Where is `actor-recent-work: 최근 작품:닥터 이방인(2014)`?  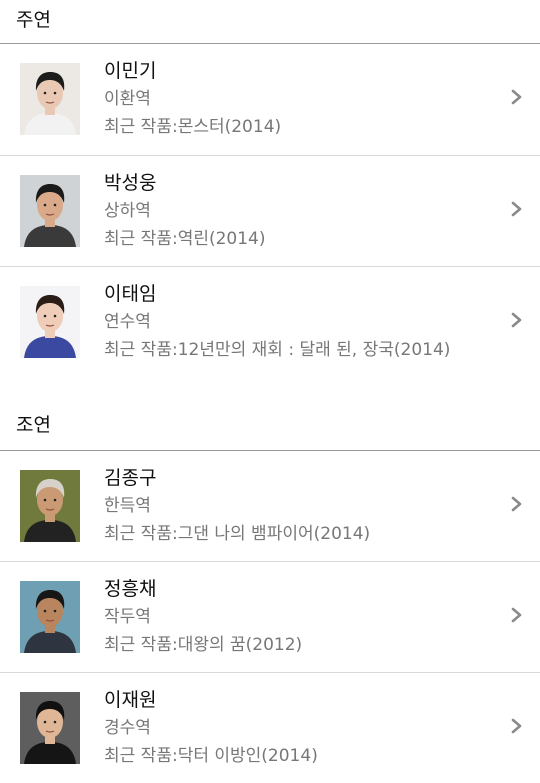 actor-recent-work: 최근 작품:닥터 이방인(2014) is located at coordinates (211, 756).